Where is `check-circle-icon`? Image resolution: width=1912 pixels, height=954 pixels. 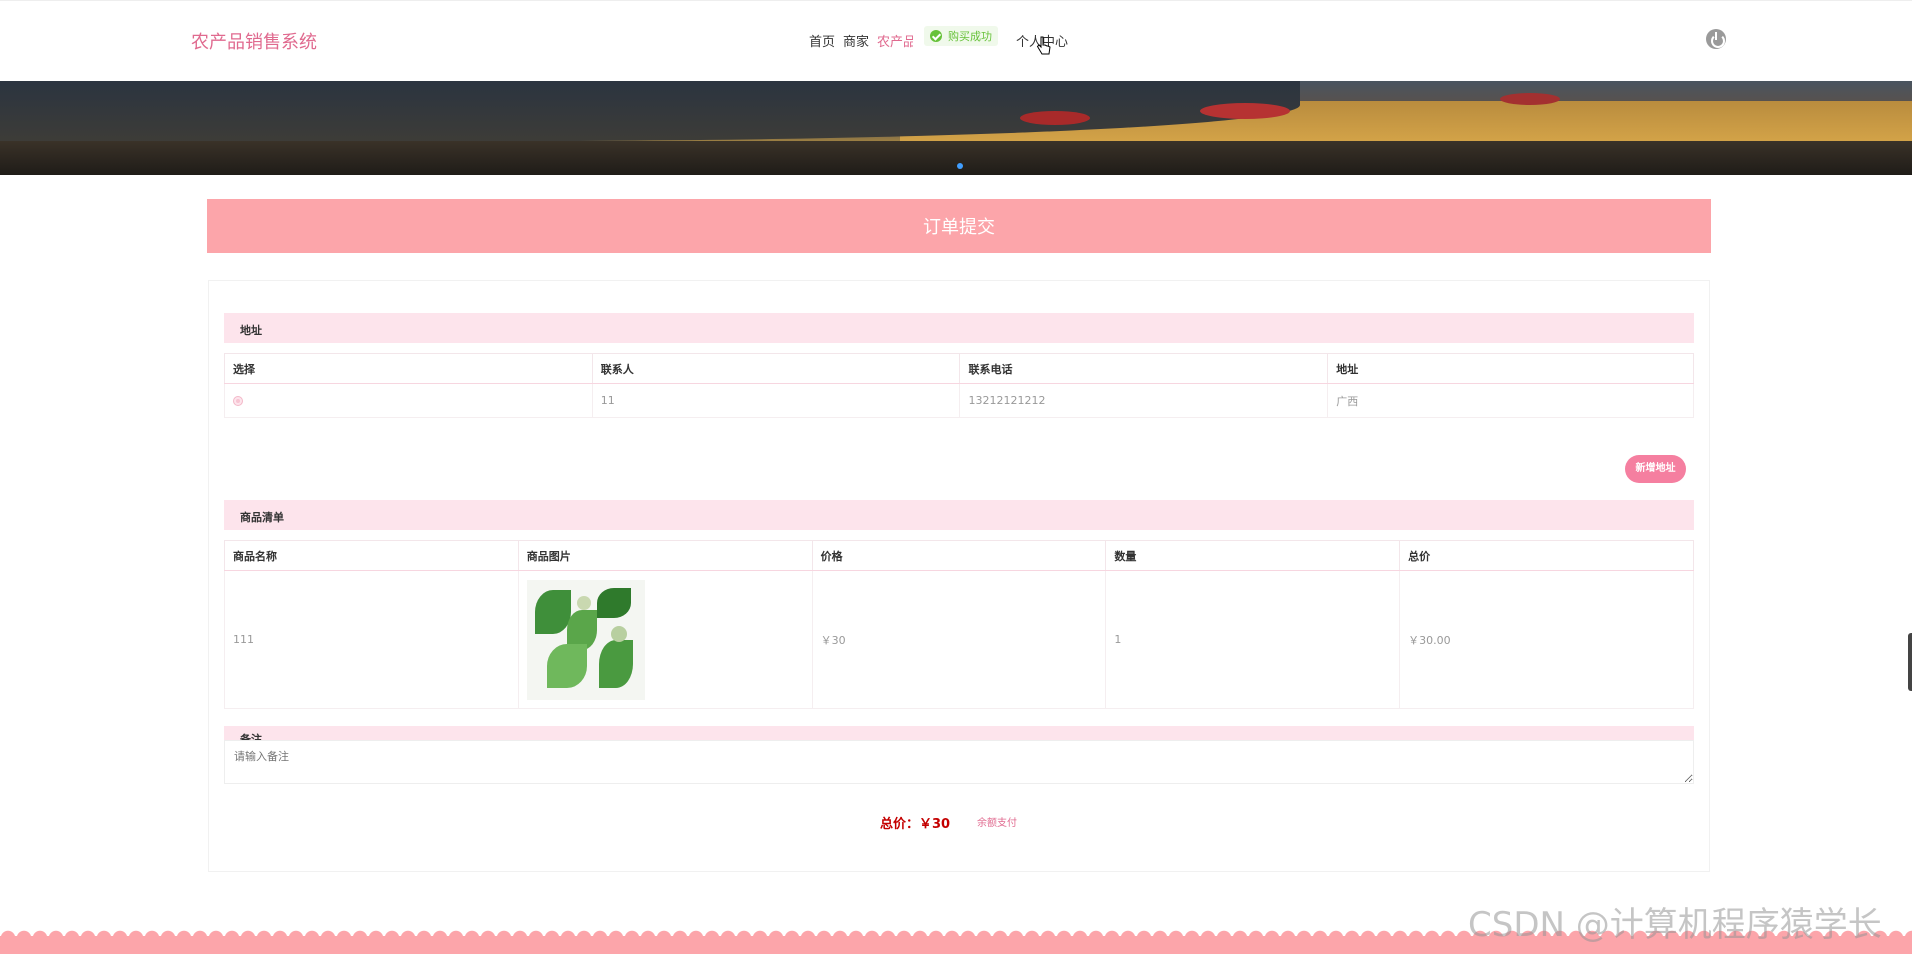
check-circle-icon is located at coordinates (936, 36).